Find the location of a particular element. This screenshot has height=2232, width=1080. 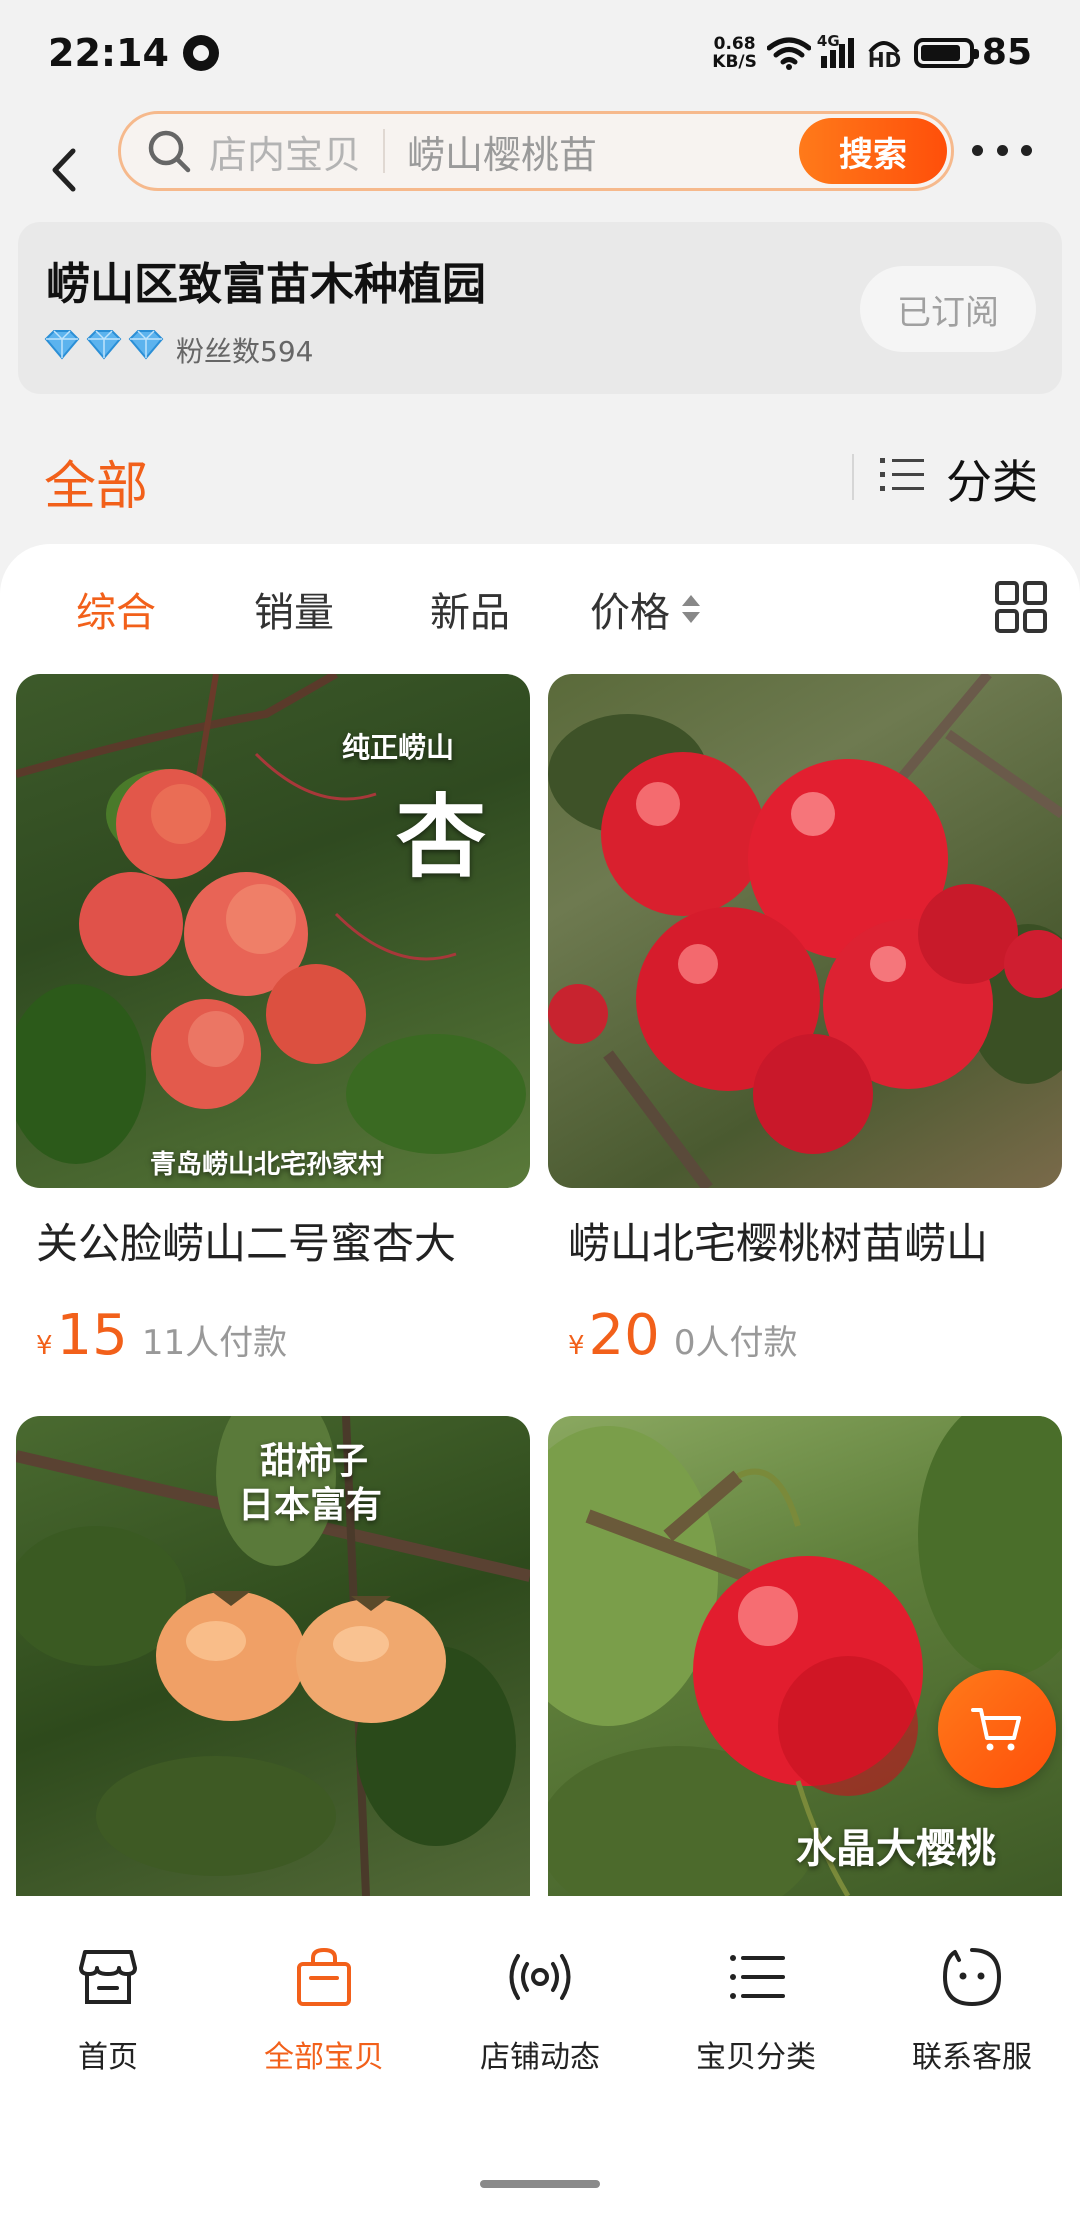

sort-price: 价格 is located at coordinates (646, 609).